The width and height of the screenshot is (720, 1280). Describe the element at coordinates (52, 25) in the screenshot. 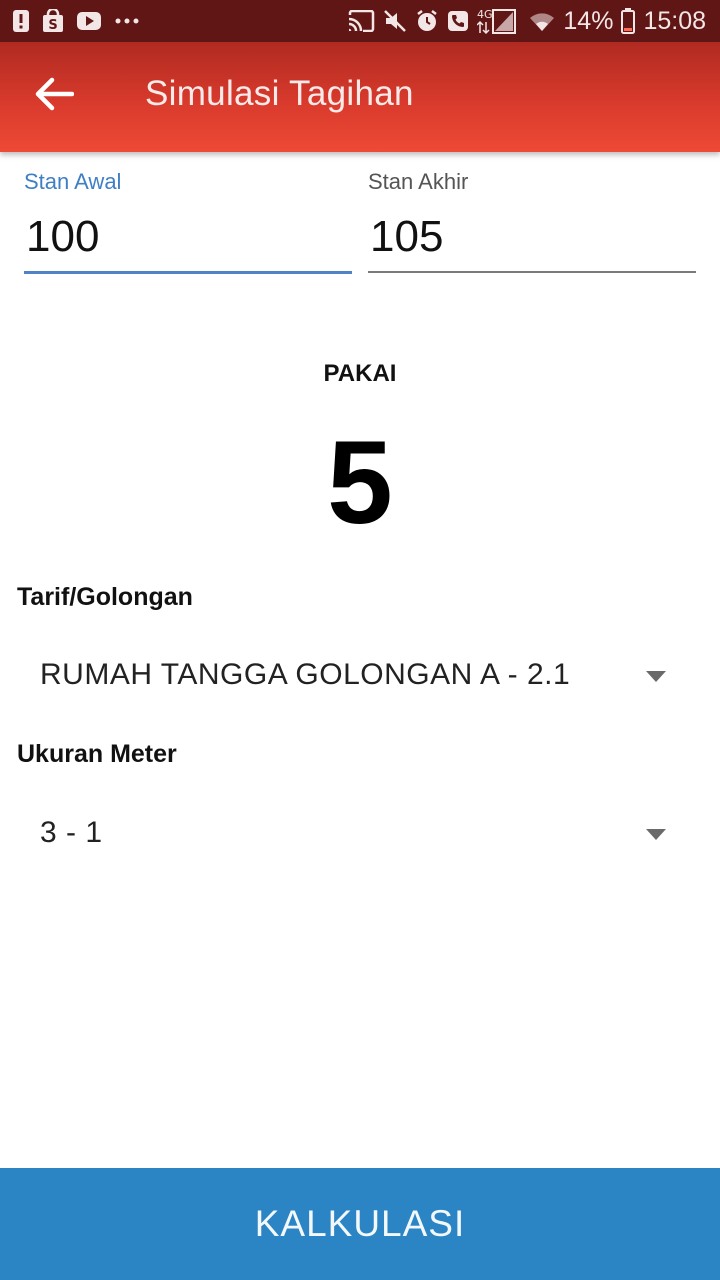

I see `svg-text: S` at that location.